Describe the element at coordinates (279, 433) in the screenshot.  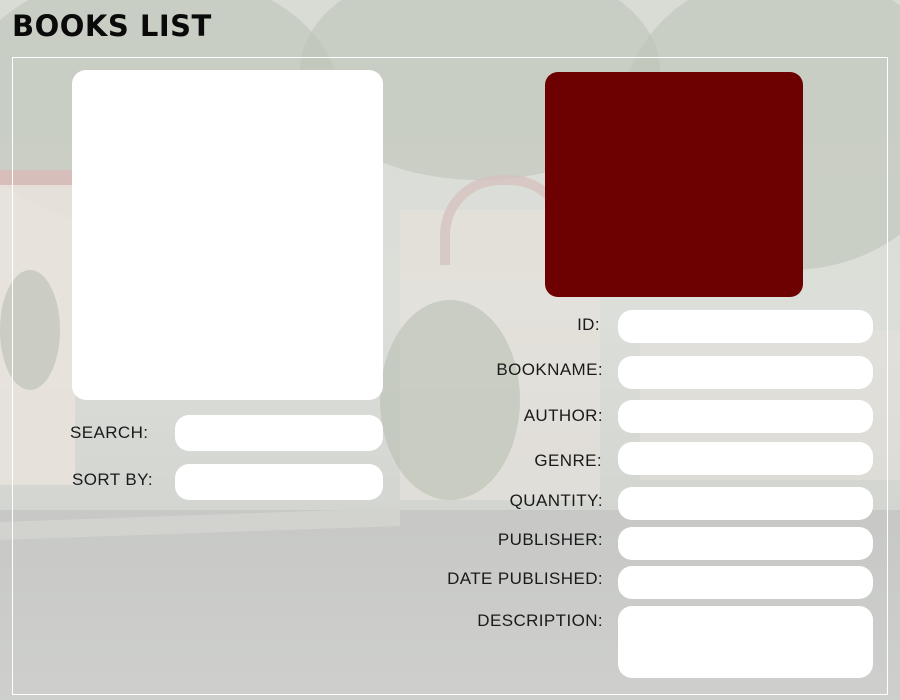
I see `search-input` at that location.